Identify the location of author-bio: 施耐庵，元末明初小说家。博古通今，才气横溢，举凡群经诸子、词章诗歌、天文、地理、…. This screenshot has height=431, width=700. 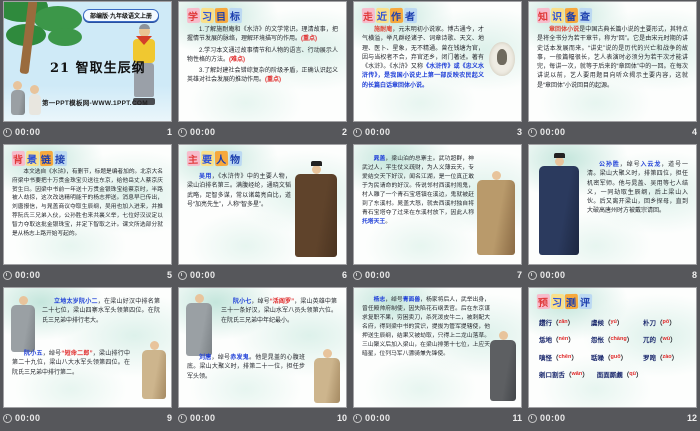
(423, 58).